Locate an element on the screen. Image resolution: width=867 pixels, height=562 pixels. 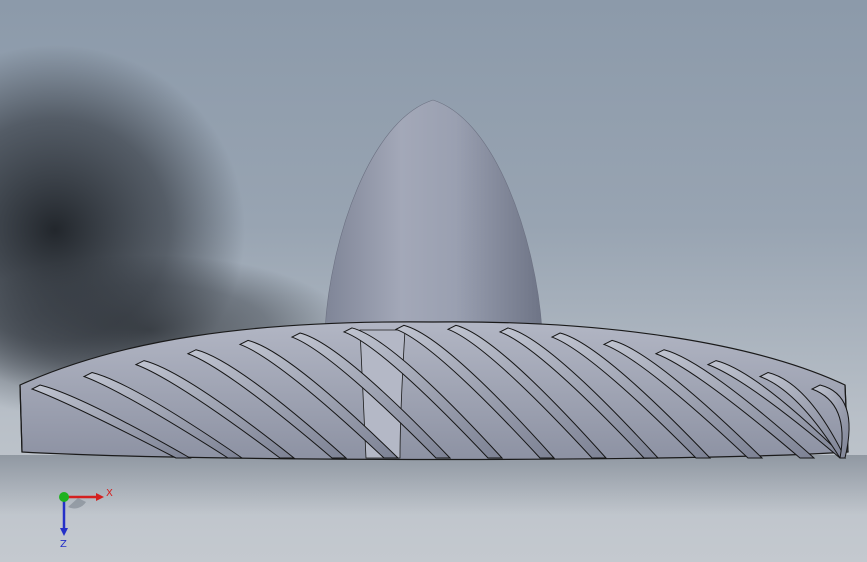
triad-shadow is located at coordinates (77, 503).